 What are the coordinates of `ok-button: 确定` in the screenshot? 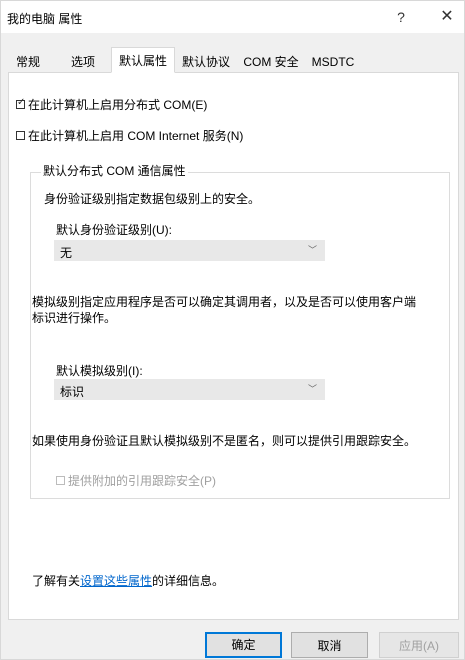 It's located at (243, 645).